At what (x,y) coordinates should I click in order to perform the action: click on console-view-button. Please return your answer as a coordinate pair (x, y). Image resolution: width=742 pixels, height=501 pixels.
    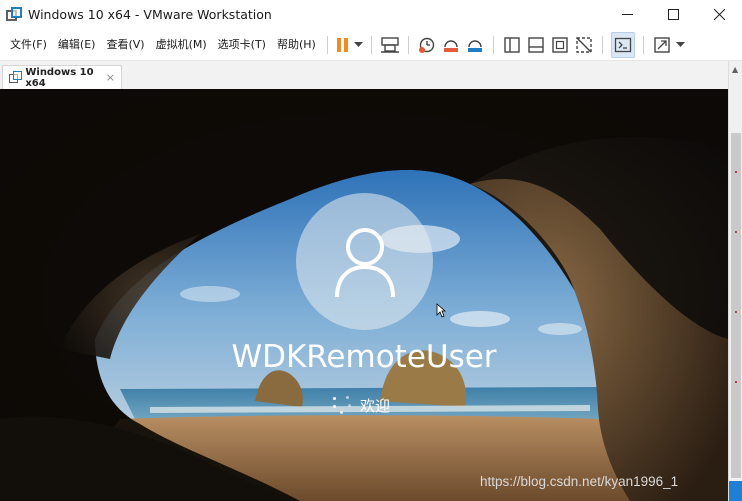
    Looking at the image, I should click on (622, 44).